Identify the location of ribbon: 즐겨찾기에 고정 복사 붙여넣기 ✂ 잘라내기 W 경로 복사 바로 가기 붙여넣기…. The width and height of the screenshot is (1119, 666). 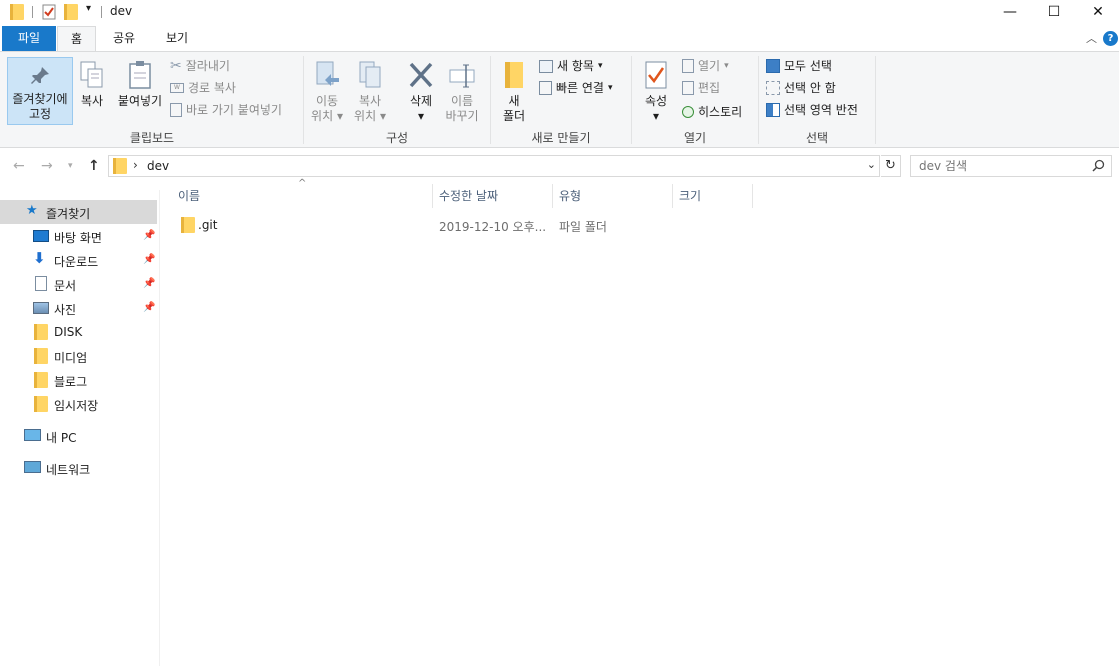
(559, 99).